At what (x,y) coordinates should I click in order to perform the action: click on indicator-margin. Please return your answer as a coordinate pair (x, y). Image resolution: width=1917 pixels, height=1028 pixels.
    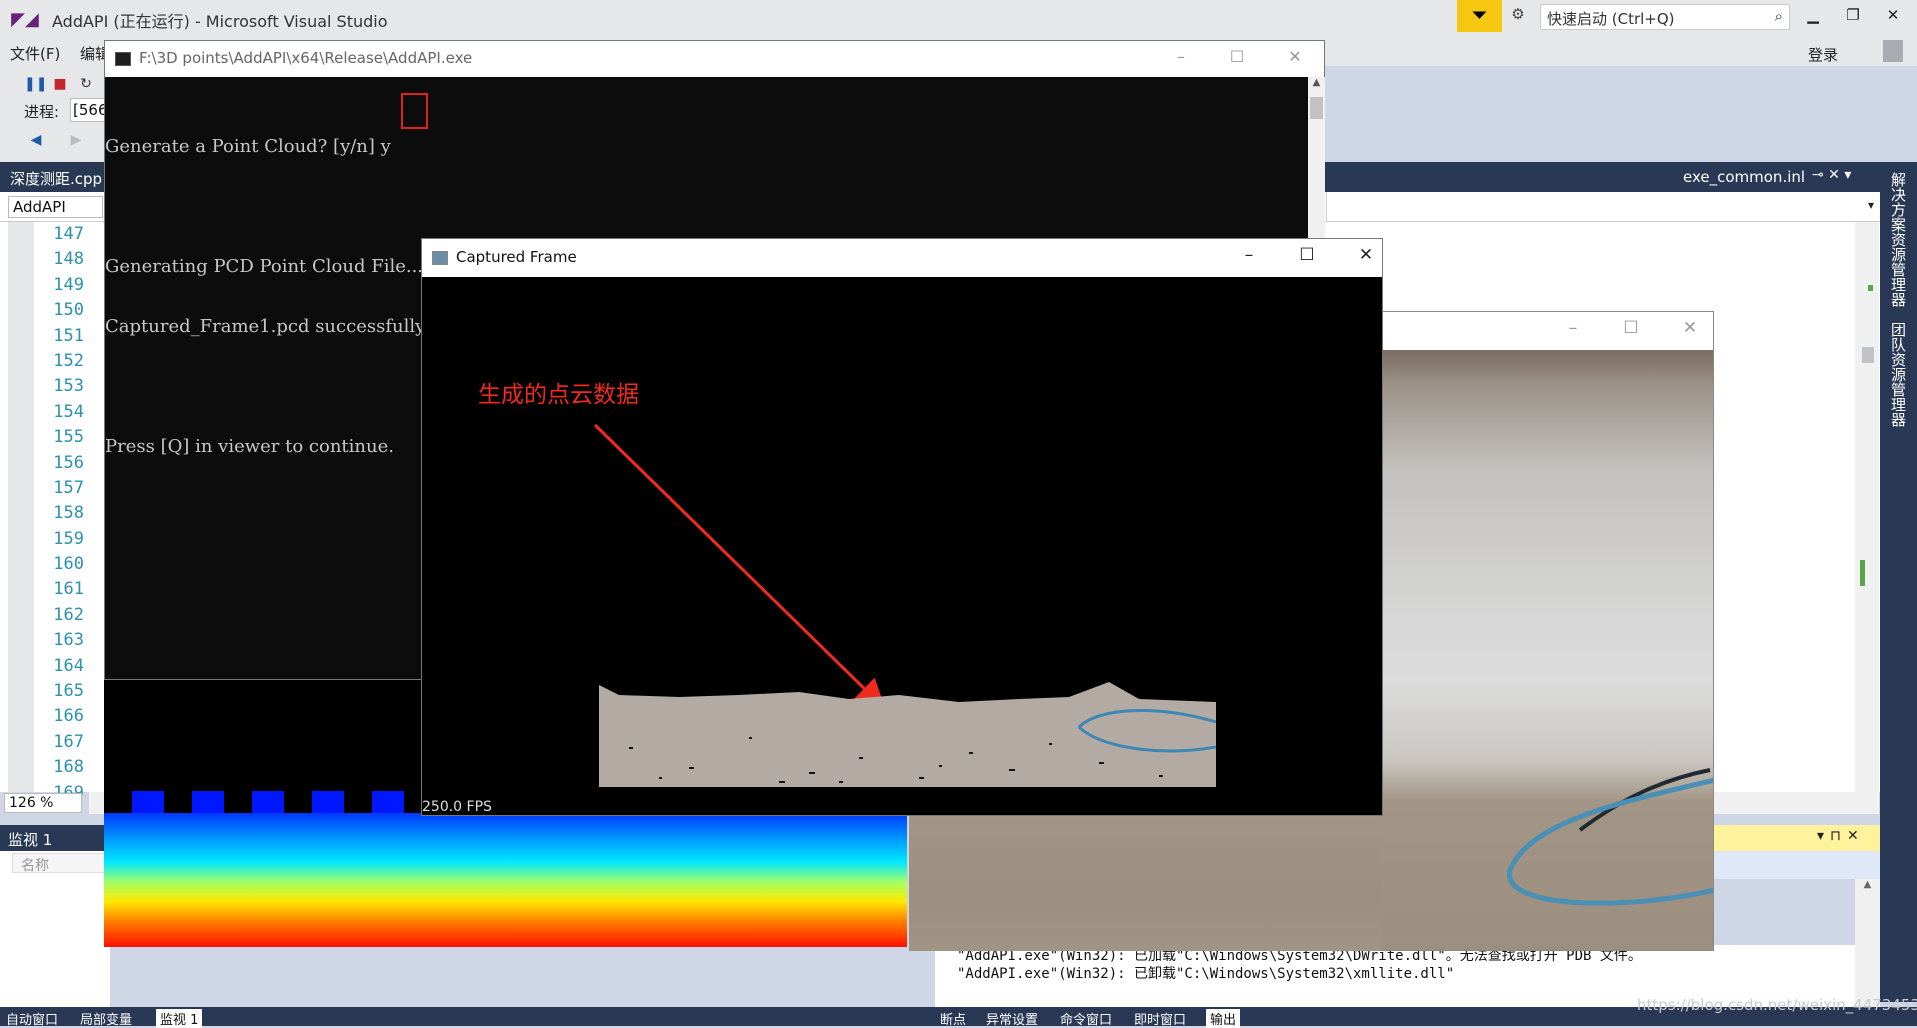
    Looking at the image, I should click on (21, 507).